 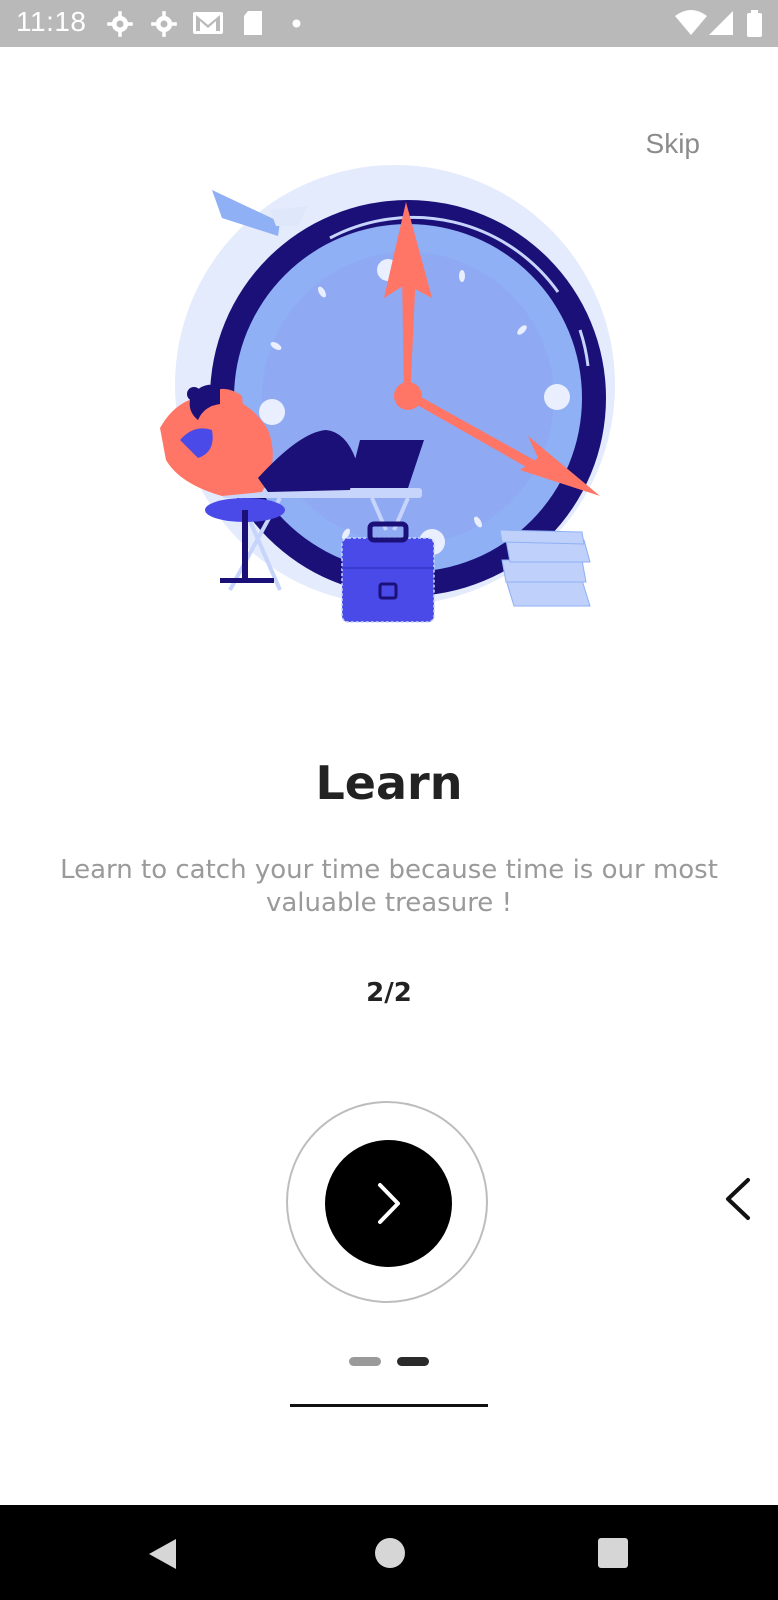 What do you see at coordinates (296, 23) in the screenshot?
I see `dot-icon` at bounding box center [296, 23].